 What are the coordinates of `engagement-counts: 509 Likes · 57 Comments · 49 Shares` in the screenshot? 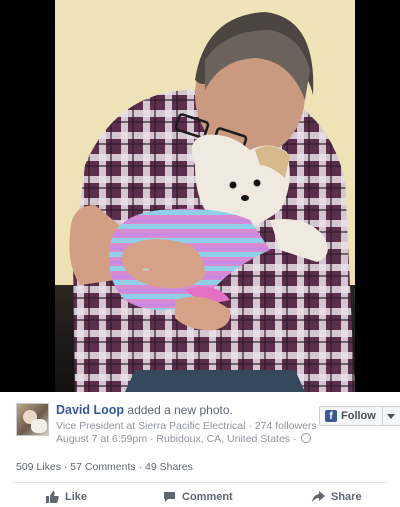 It's located at (104, 467).